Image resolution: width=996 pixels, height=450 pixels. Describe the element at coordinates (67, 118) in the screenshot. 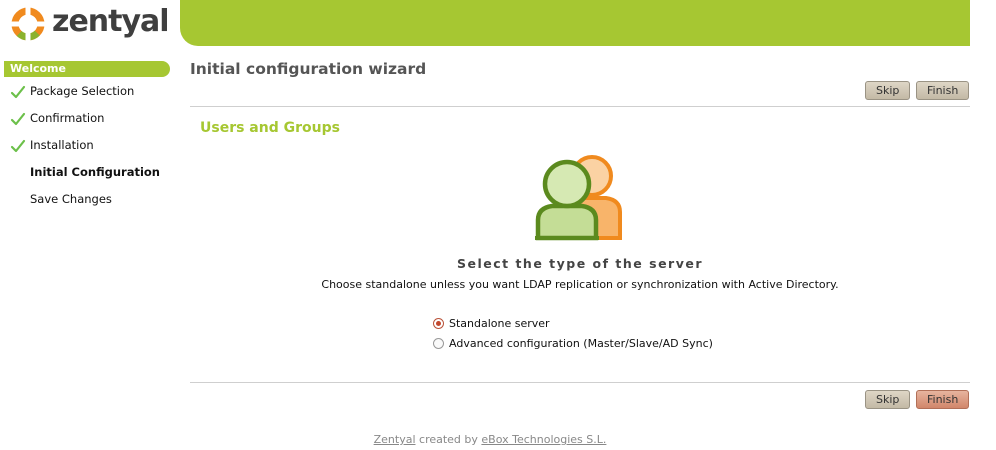

I see `step-label: Confirmation` at that location.